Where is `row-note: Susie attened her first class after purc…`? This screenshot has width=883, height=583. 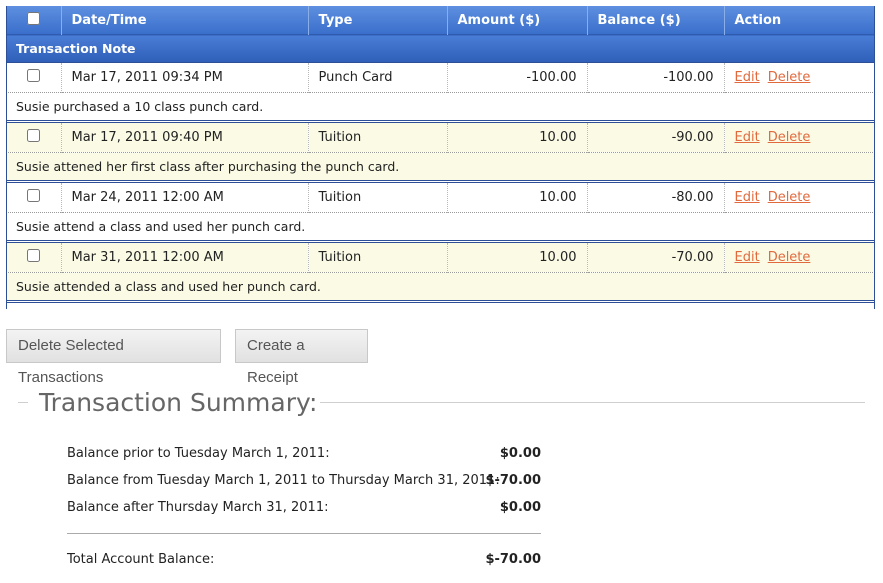 row-note: Susie attened her first class after purc… is located at coordinates (440, 167).